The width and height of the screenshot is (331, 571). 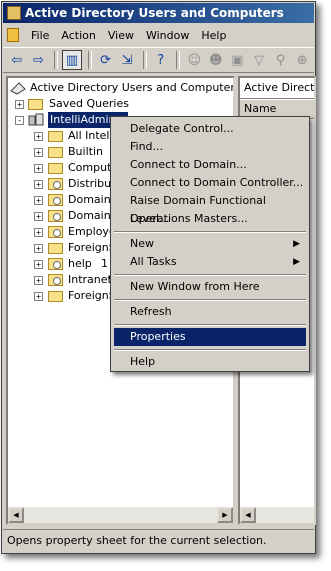 What do you see at coordinates (85, 151) in the screenshot?
I see `tree-item-label: Builtin` at bounding box center [85, 151].